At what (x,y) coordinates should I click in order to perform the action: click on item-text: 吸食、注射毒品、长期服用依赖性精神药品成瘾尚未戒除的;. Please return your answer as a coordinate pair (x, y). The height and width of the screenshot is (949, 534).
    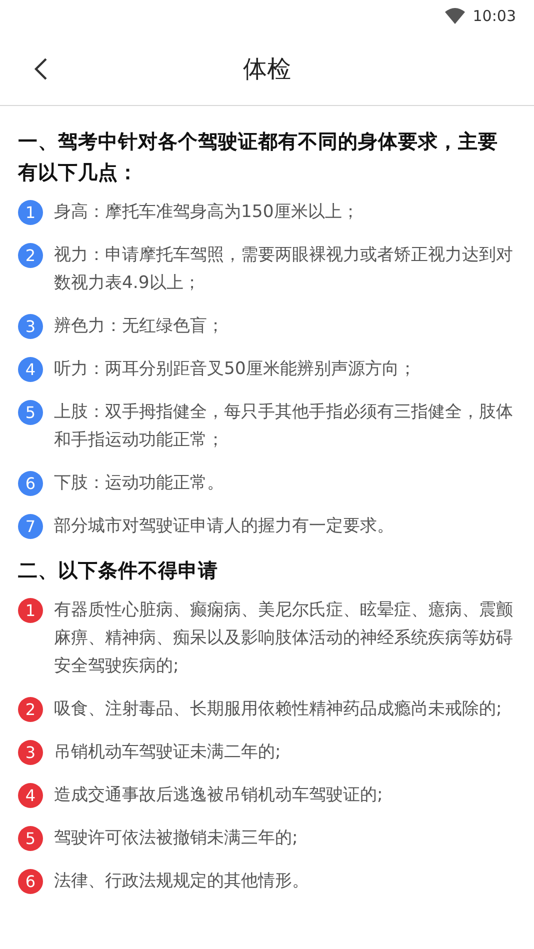
    Looking at the image, I should click on (278, 709).